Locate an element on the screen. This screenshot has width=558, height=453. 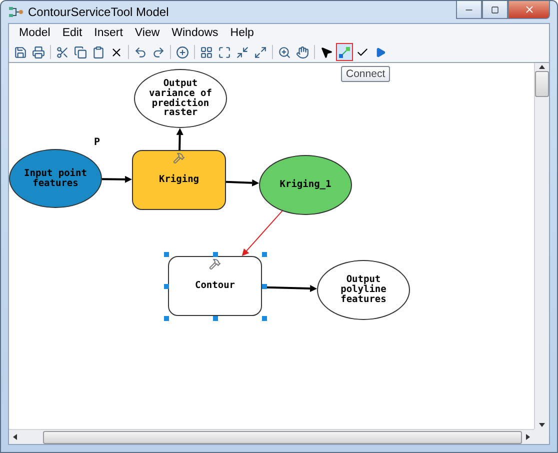
pointer-icon is located at coordinates (326, 52).